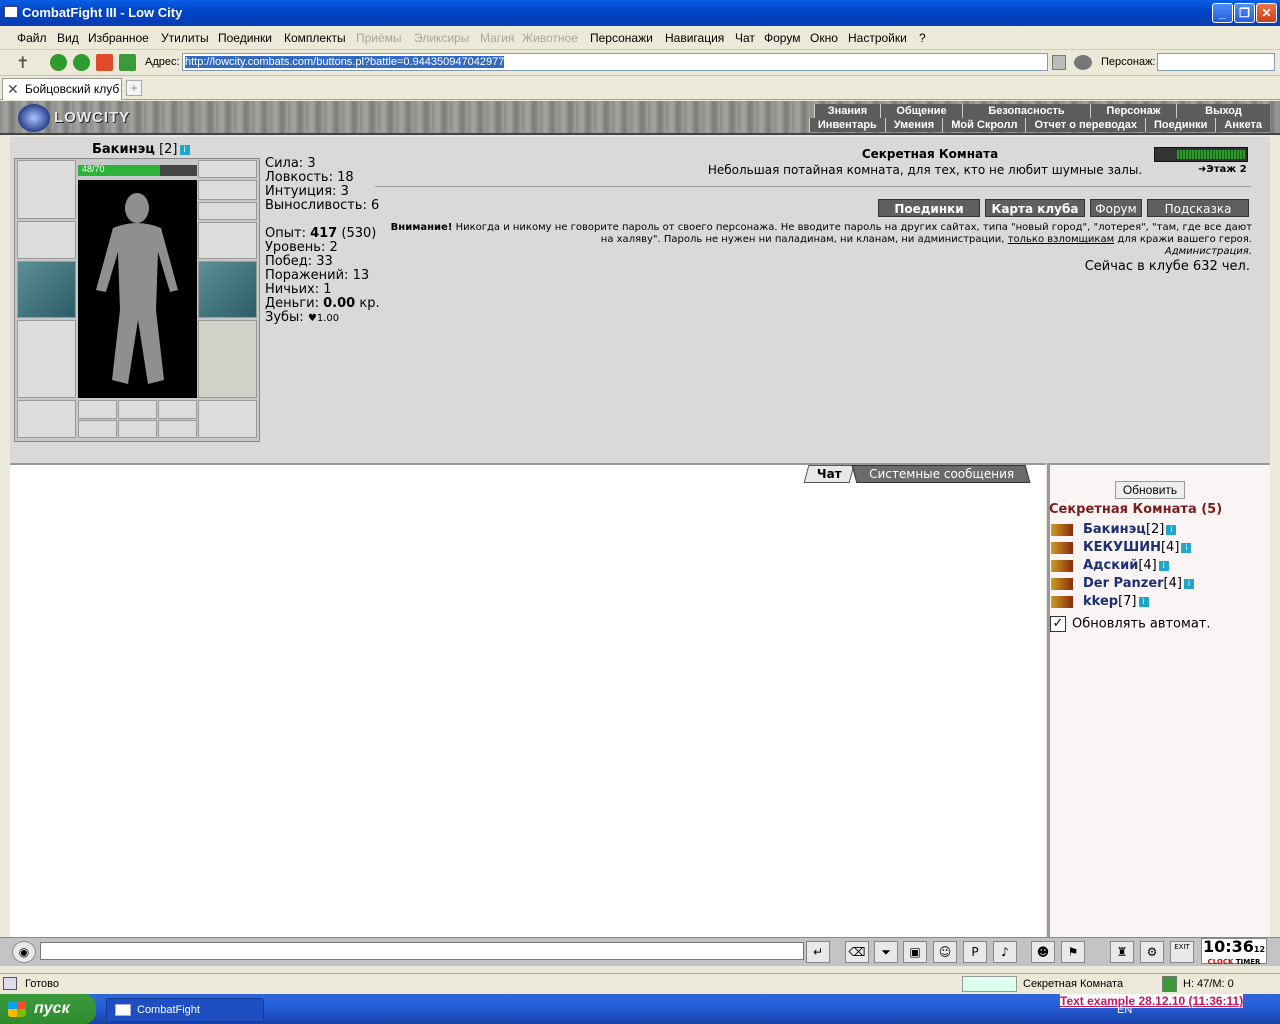 This screenshot has height=1024, width=1280. What do you see at coordinates (1061, 239) in the screenshot?
I see `warning-link: только взломщикам` at bounding box center [1061, 239].